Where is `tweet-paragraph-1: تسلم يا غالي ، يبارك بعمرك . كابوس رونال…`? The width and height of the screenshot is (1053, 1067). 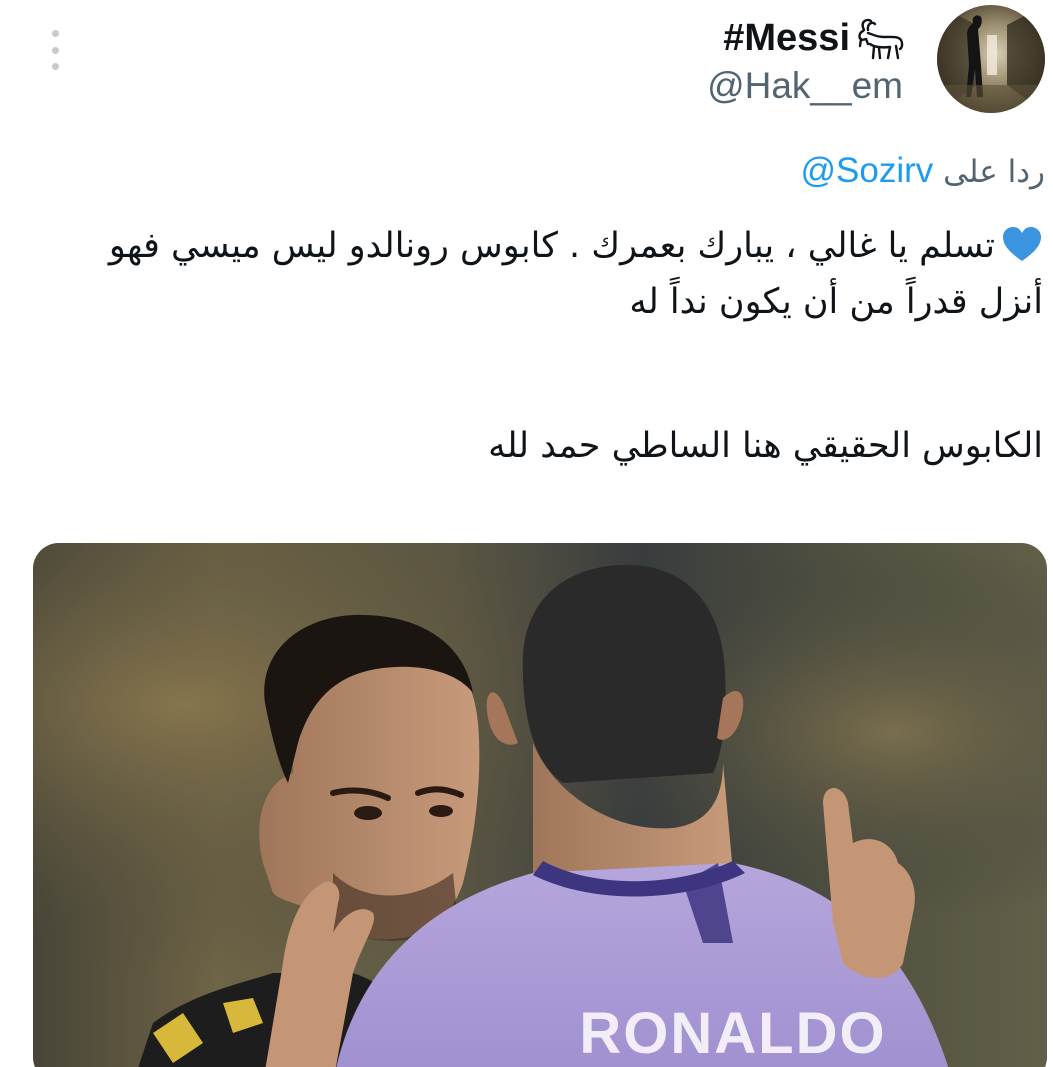 tweet-paragraph-1: تسلم يا غالي ، يبارك بعمرك . كابوس رونال… is located at coordinates (543, 274).